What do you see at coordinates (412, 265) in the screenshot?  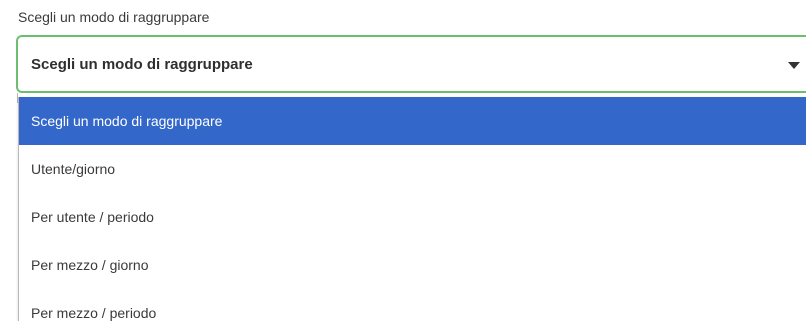 I see `dropdown-option-vehicle-day: Per mezzo / giorno` at bounding box center [412, 265].